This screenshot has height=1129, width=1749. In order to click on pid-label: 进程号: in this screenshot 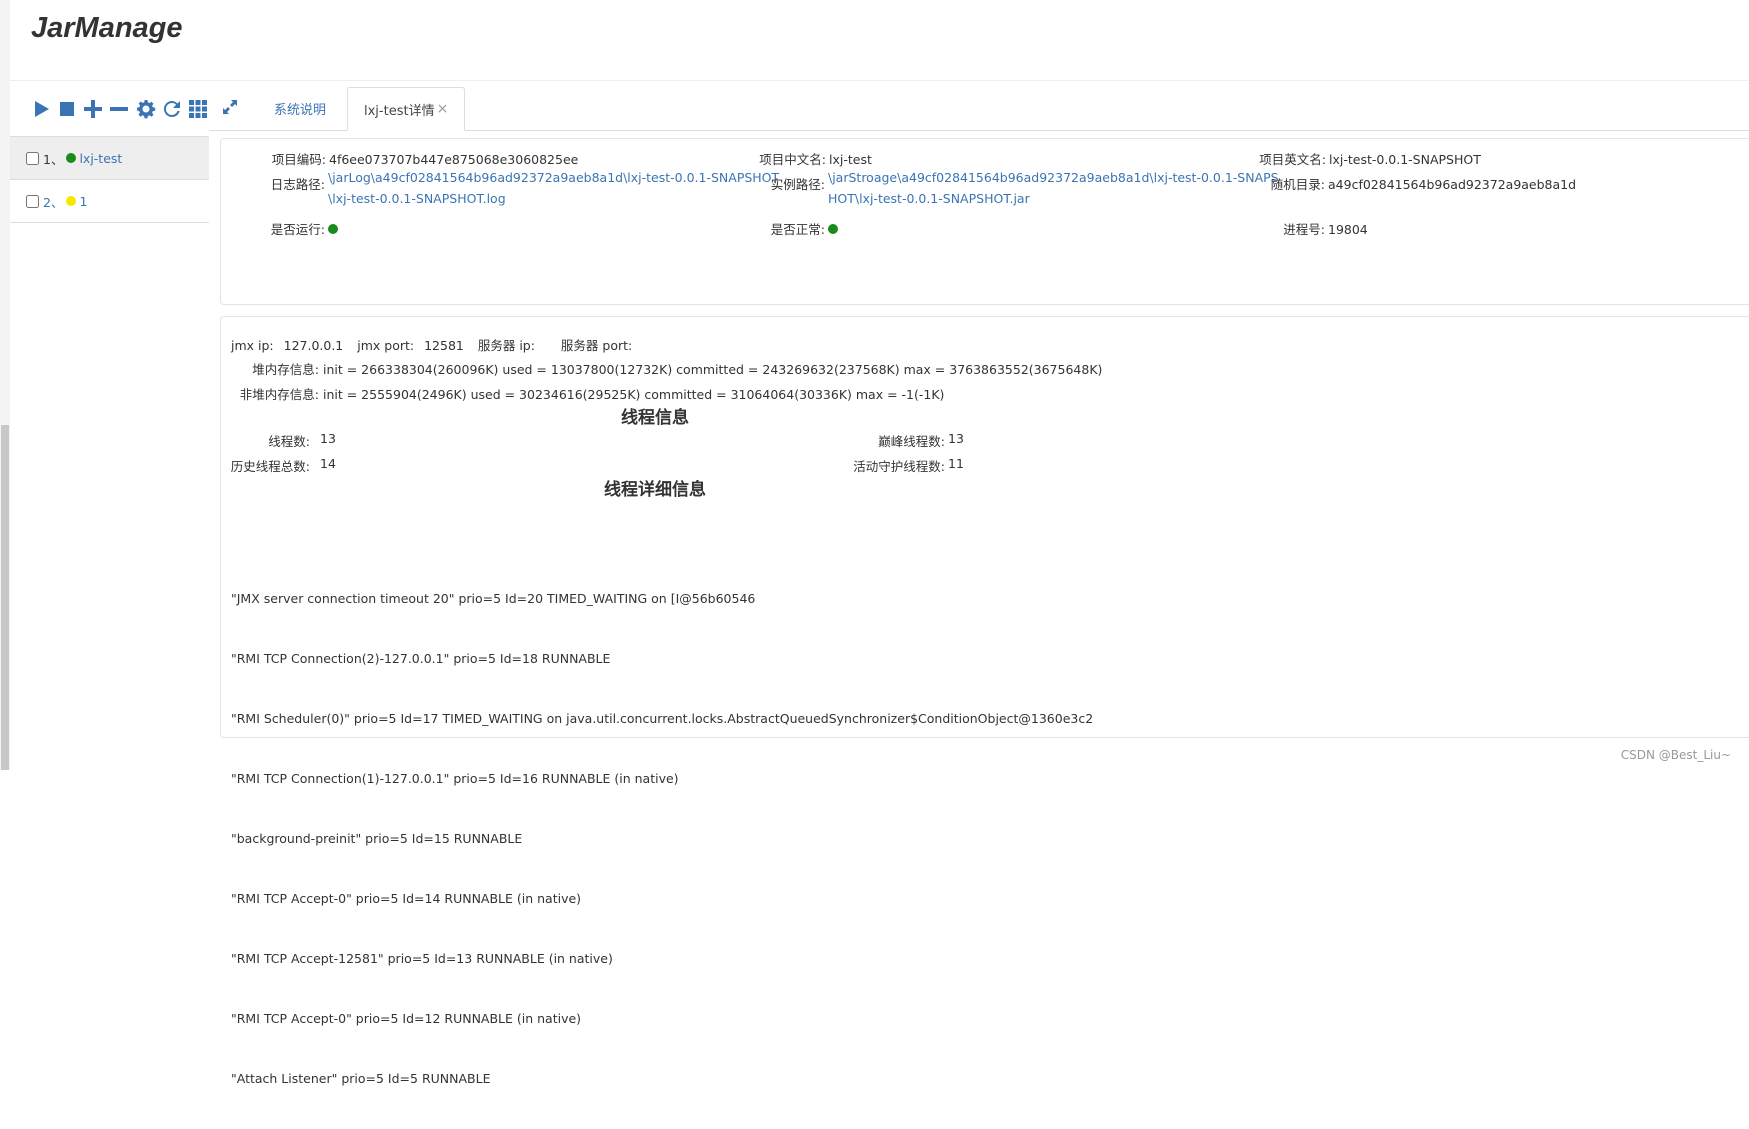, I will do `click(1304, 229)`.